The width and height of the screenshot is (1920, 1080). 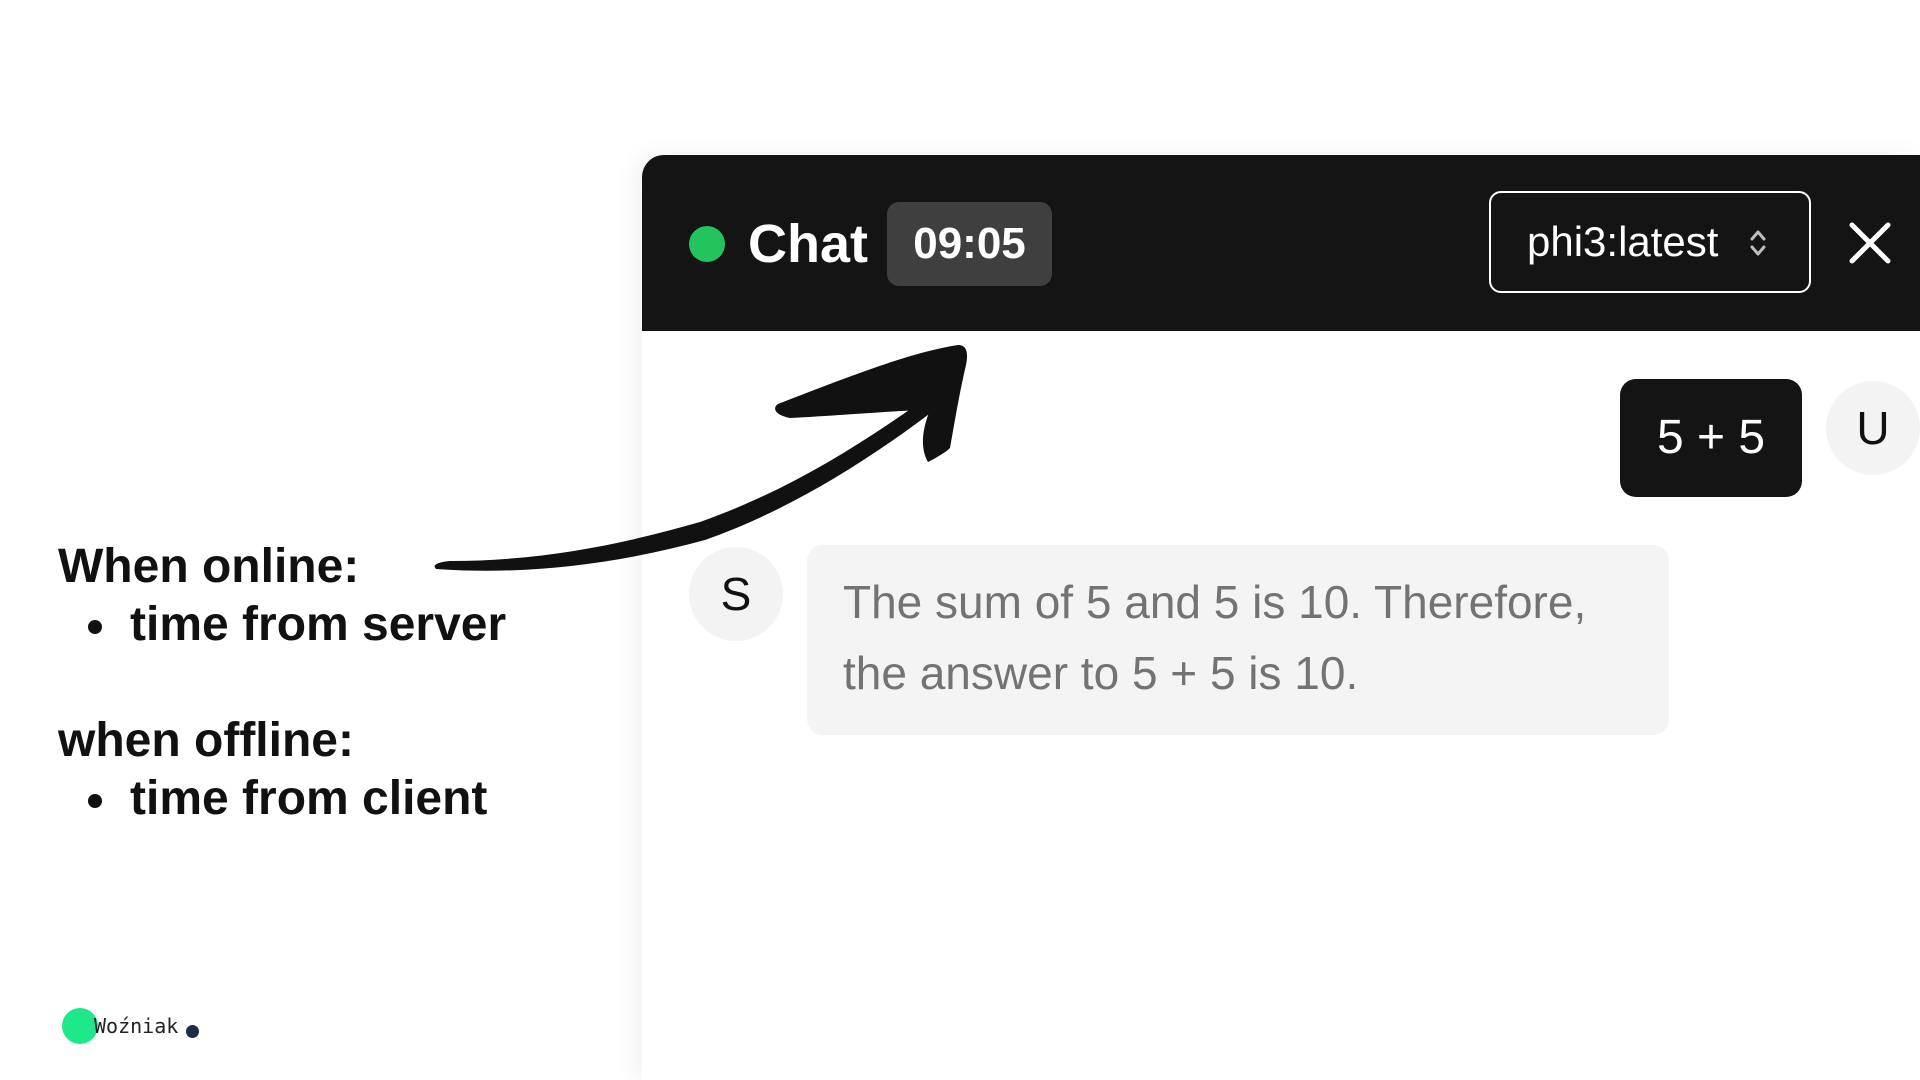 What do you see at coordinates (1711, 438) in the screenshot?
I see `user-message: 5 + 5` at bounding box center [1711, 438].